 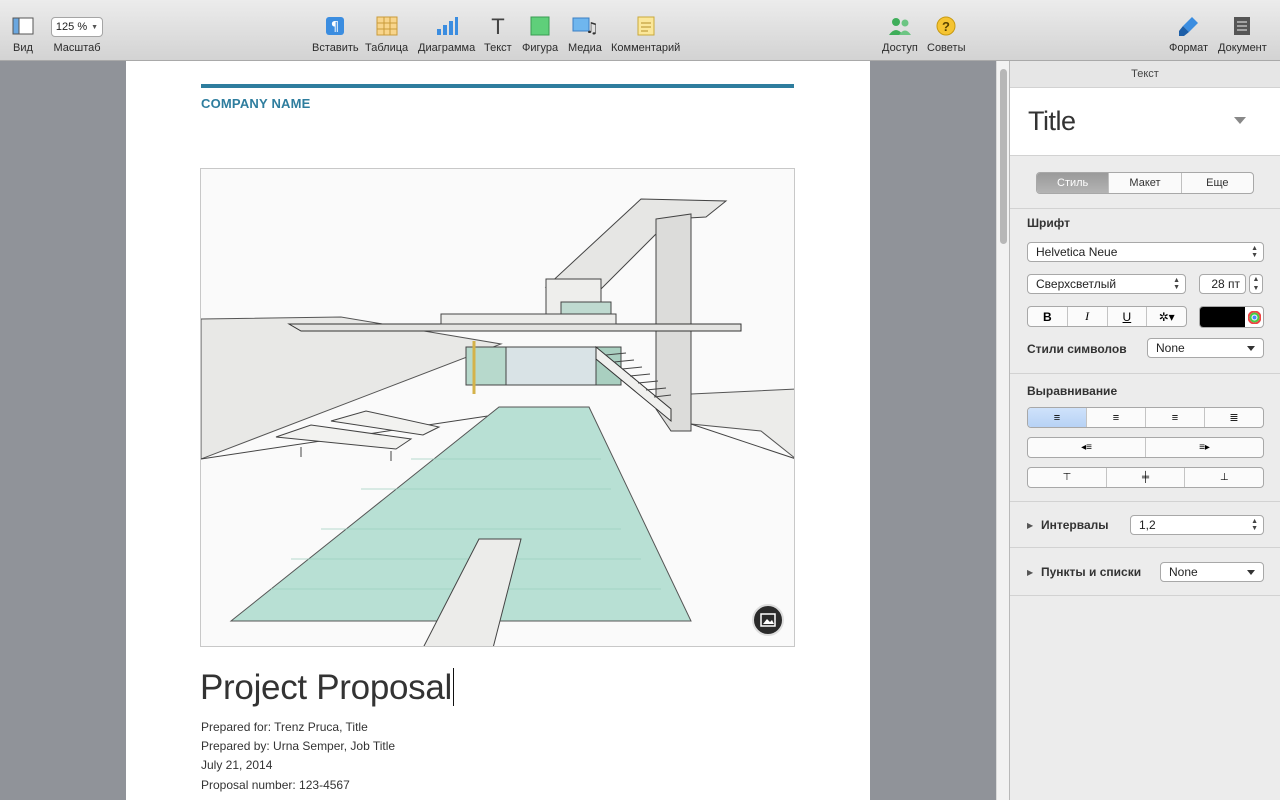 I want to click on table-button: Таблица, so click(x=386, y=34).